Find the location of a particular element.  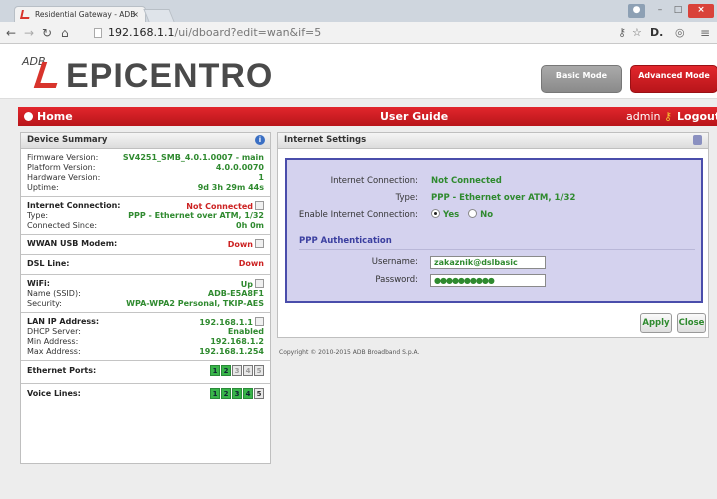

enable-radio-group: Yes No is located at coordinates (462, 215).